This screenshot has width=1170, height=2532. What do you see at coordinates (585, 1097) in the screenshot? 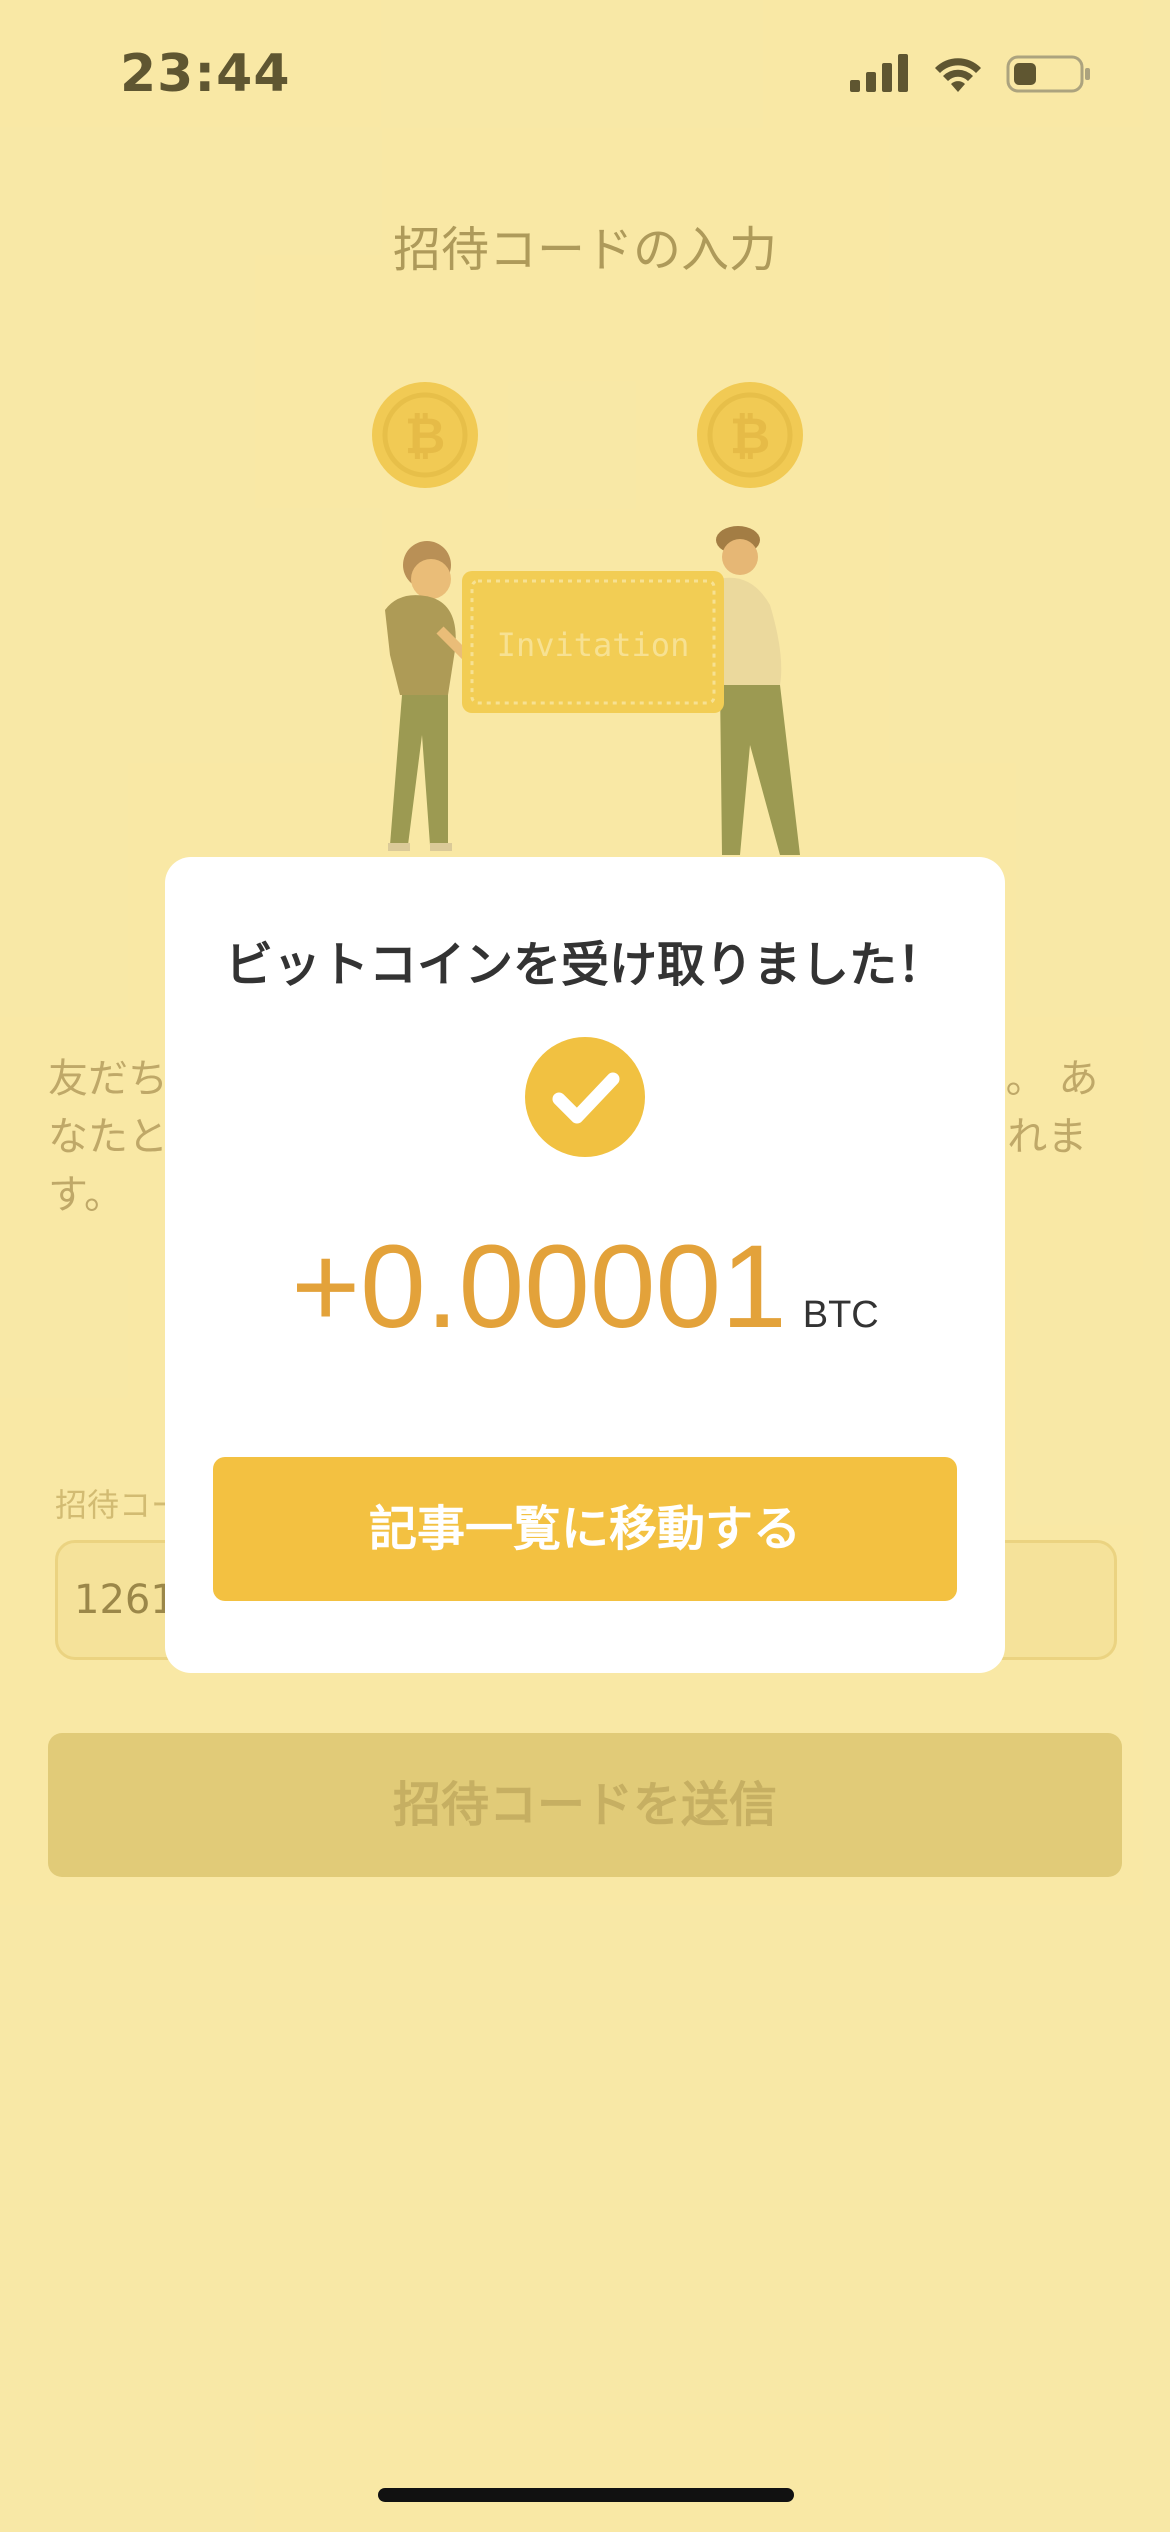
I see `checkmark-icon` at bounding box center [585, 1097].